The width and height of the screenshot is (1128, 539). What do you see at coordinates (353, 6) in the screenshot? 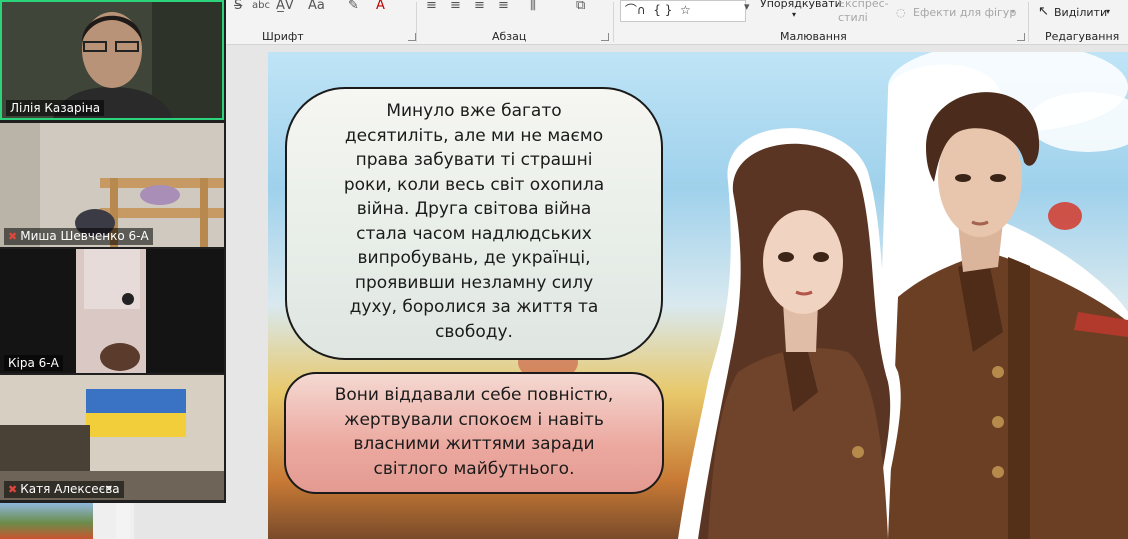
I see `highlight-icon: ✎` at bounding box center [353, 6].